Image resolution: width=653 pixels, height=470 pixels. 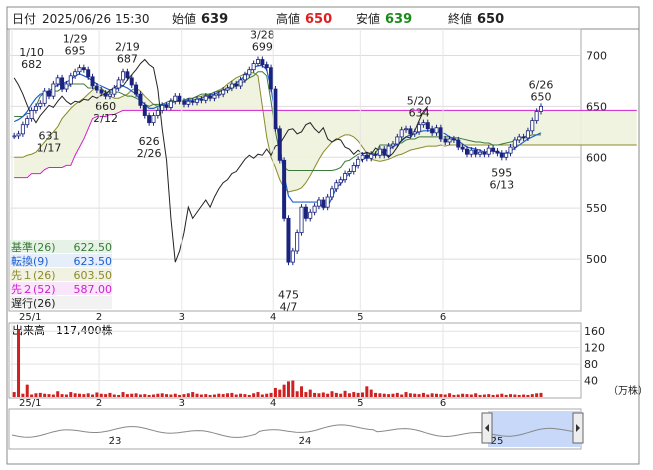 I want to click on navigator-year-label: 25, so click(x=497, y=441).